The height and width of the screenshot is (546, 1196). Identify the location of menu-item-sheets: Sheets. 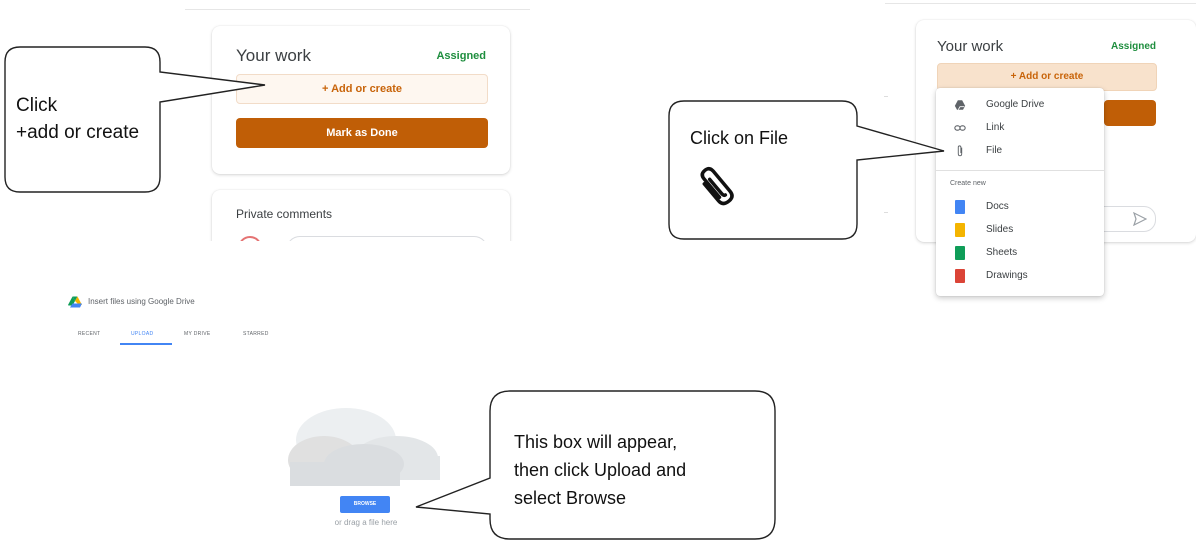
(1020, 253).